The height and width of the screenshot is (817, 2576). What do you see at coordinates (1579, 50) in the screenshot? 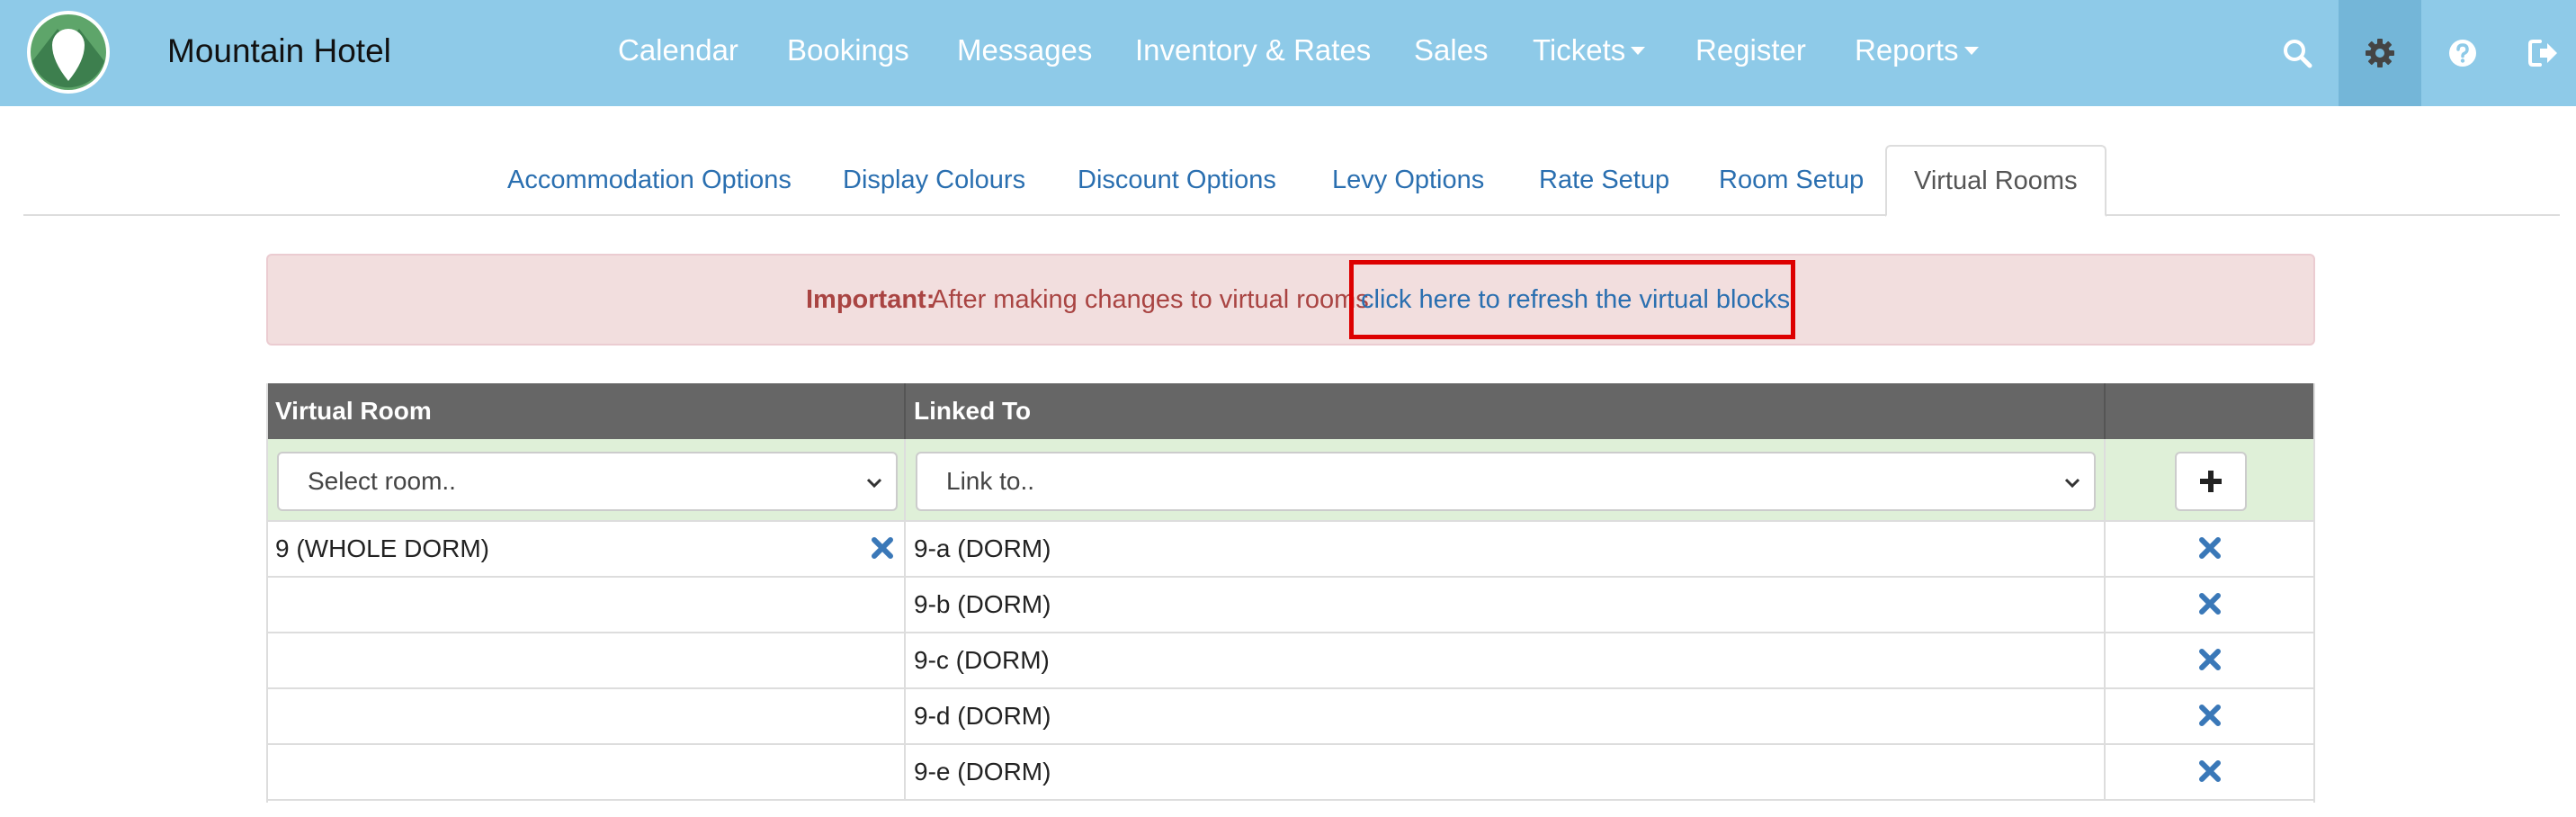
I see `nav-tickets-label: Tickets` at bounding box center [1579, 50].